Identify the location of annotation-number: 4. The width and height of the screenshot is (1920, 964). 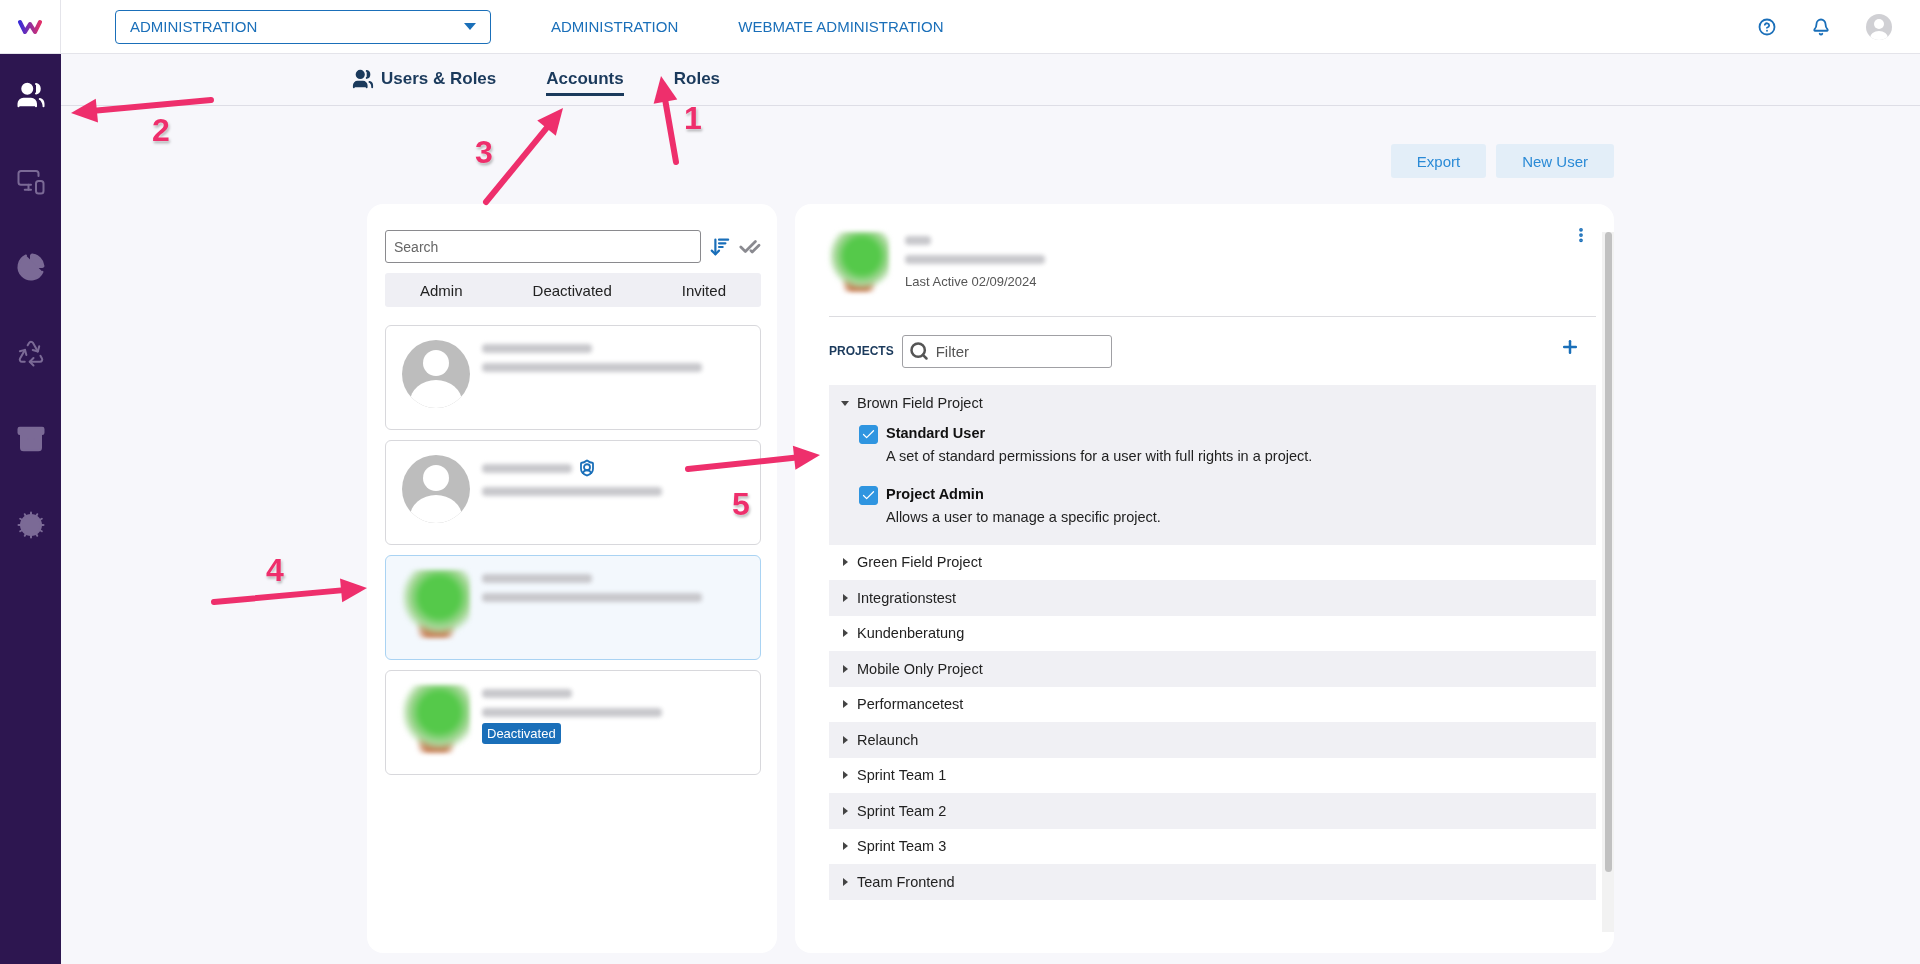
(275, 570).